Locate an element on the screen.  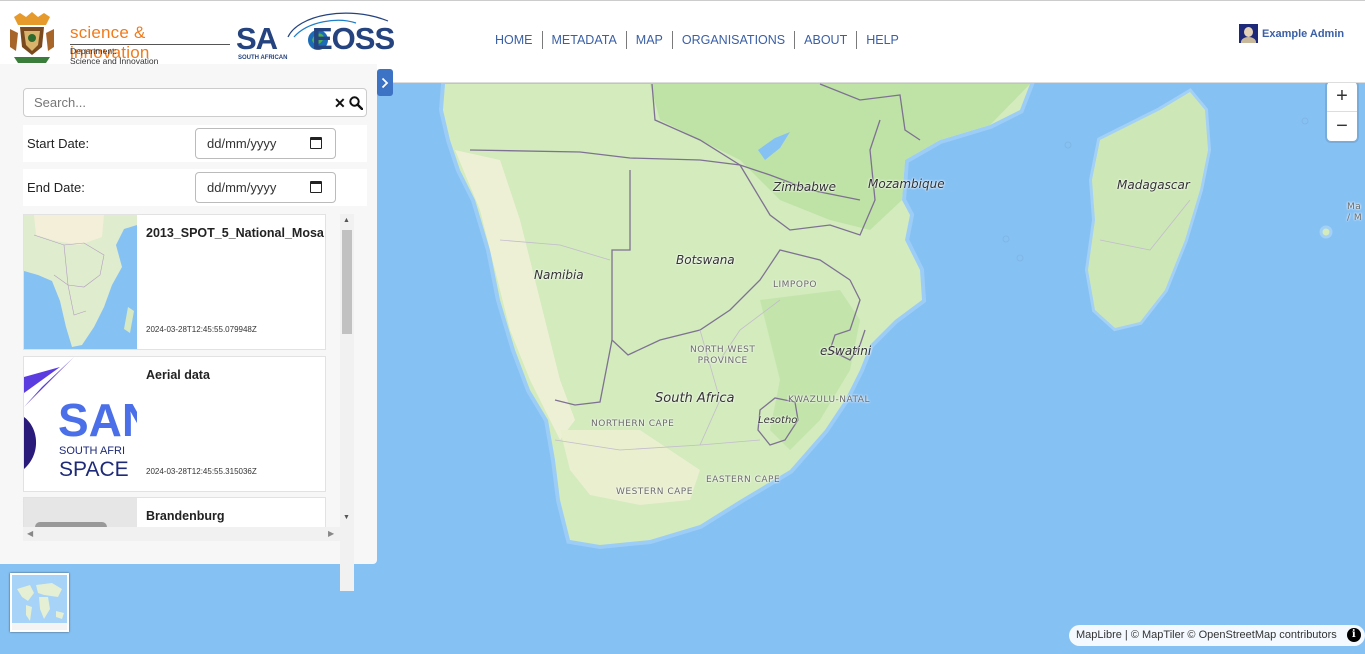
end-date-placeholder: dd/mm/yyyy is located at coordinates (242, 187).